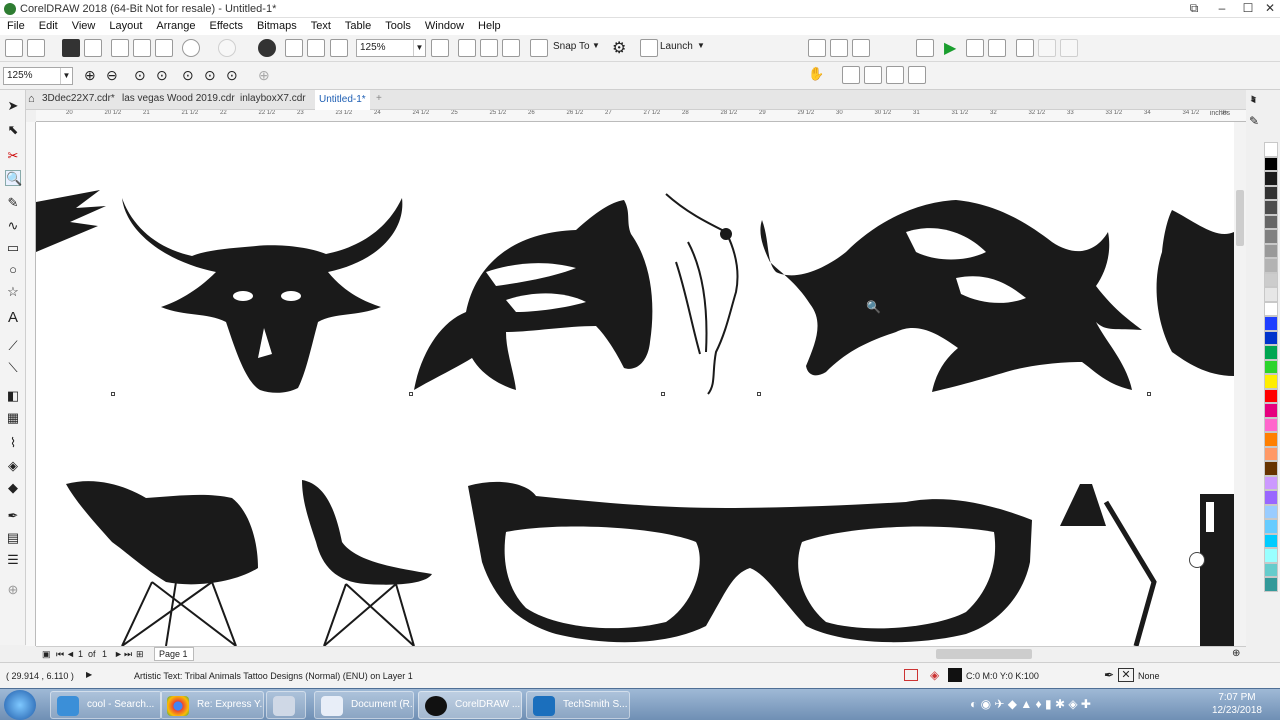  Describe the element at coordinates (539, 48) in the screenshot. I see `snap-to-icon` at that location.